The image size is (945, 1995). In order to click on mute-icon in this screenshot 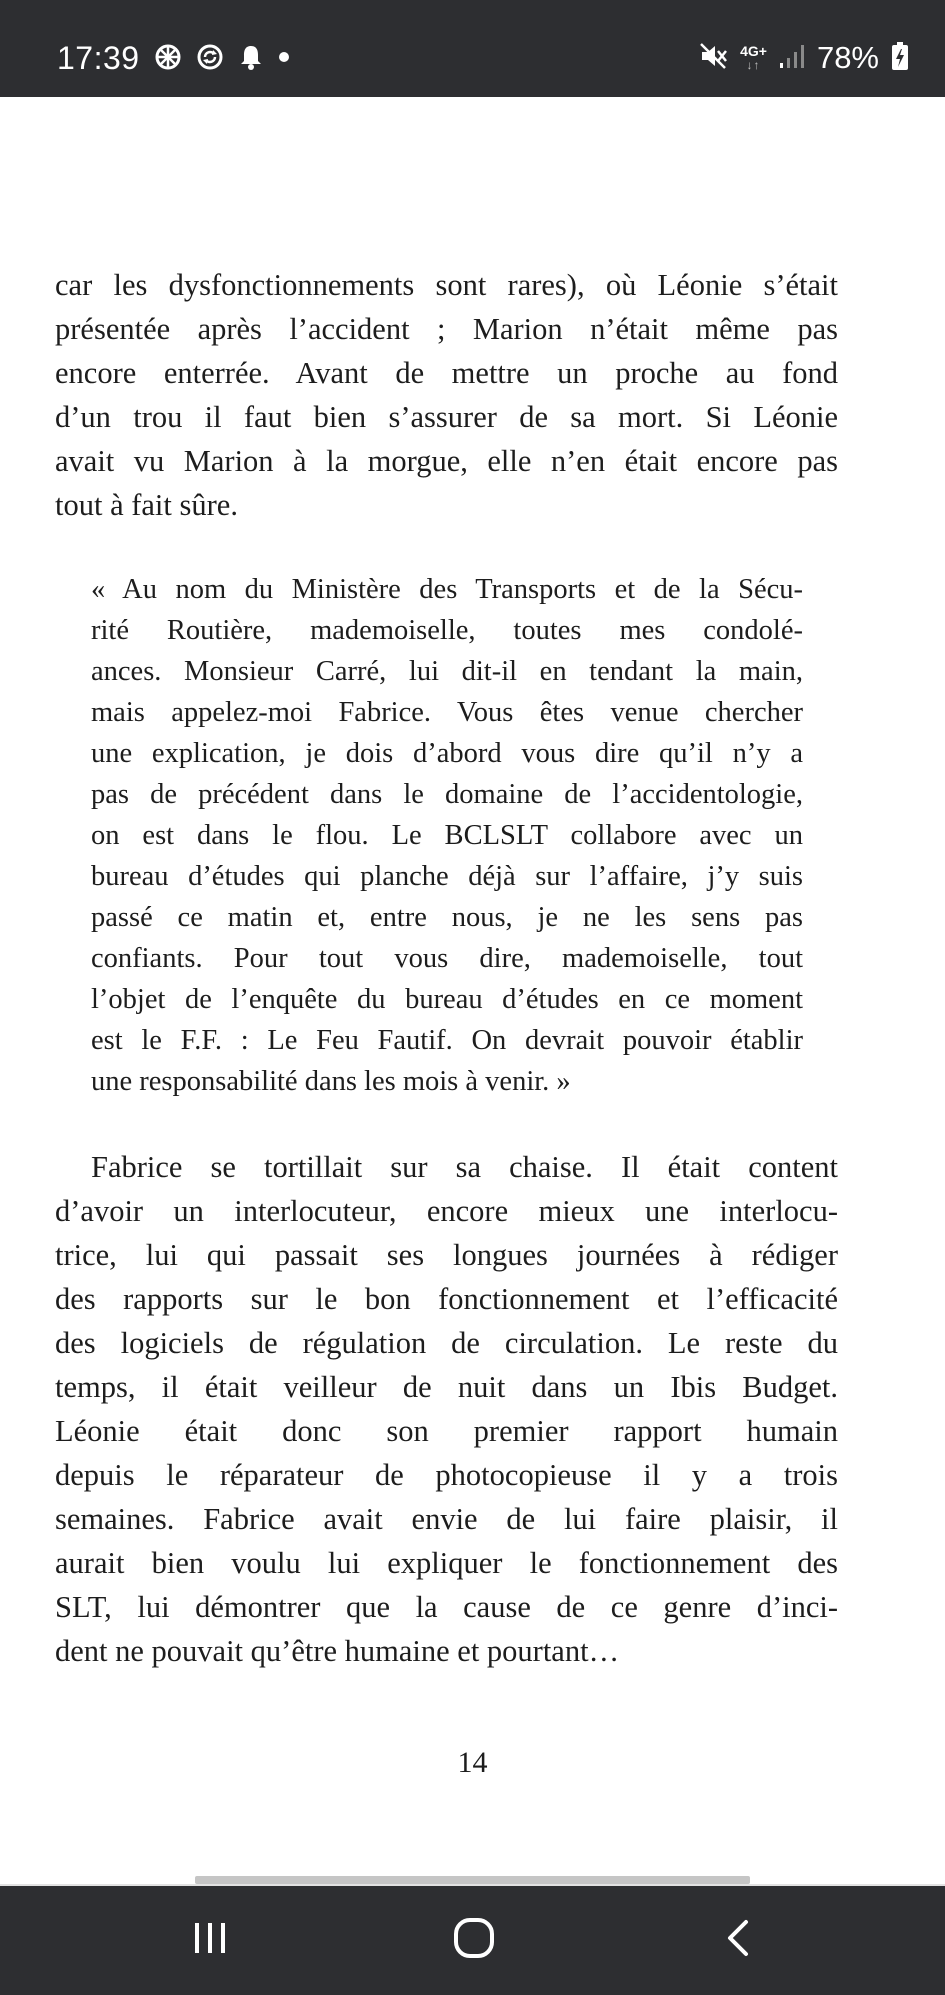, I will do `click(713, 58)`.